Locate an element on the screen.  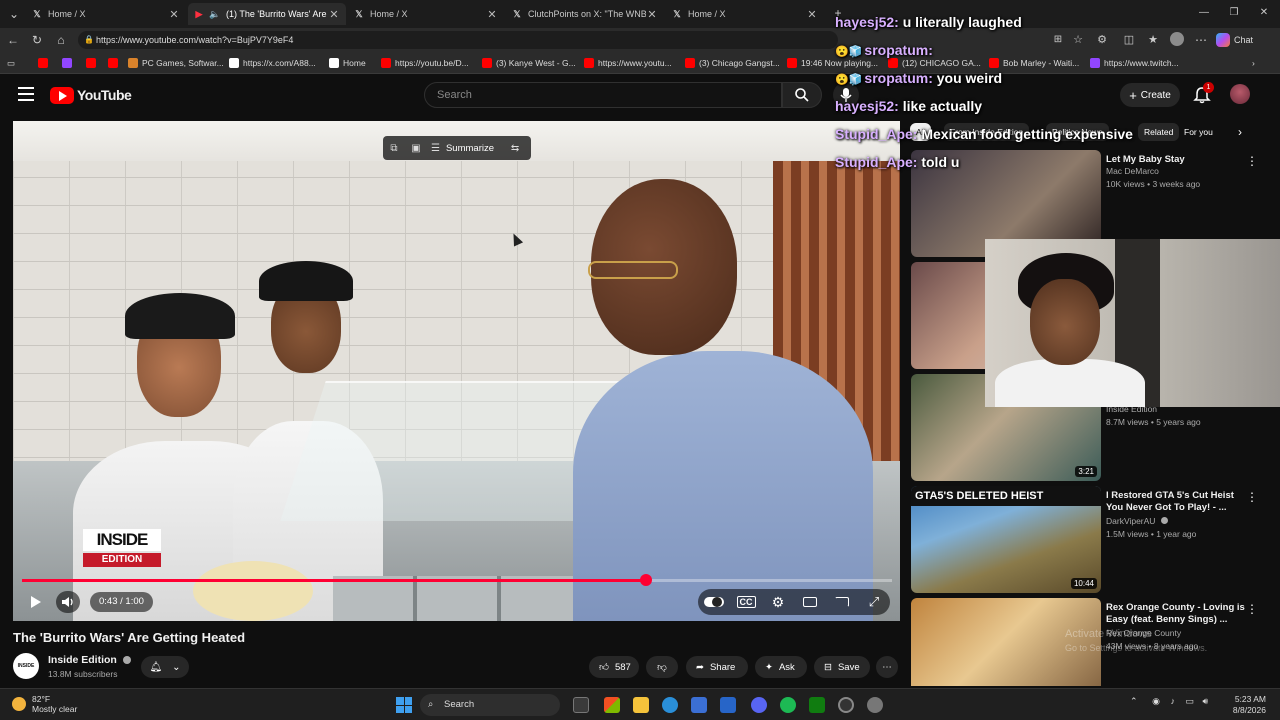
tab-home-x-2: 𝕏 Home / X ✕ is located at coordinates (426, 14).